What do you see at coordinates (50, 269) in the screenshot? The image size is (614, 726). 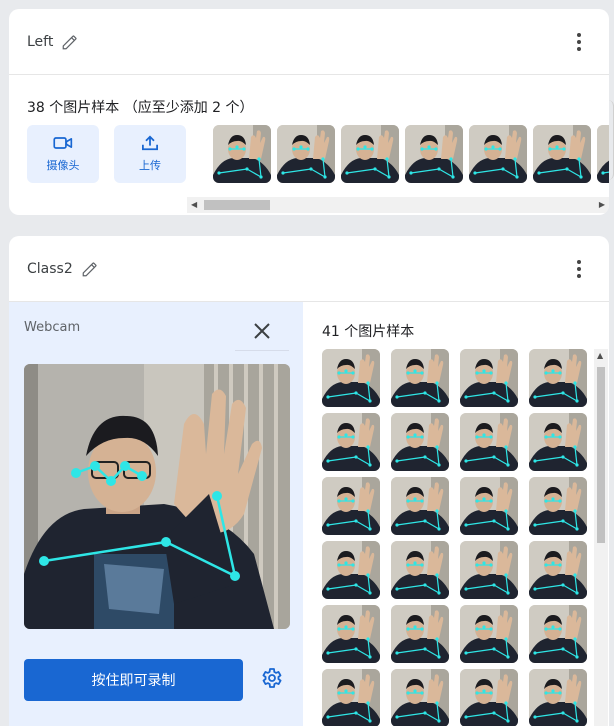 I see `class-title: Class2` at bounding box center [50, 269].